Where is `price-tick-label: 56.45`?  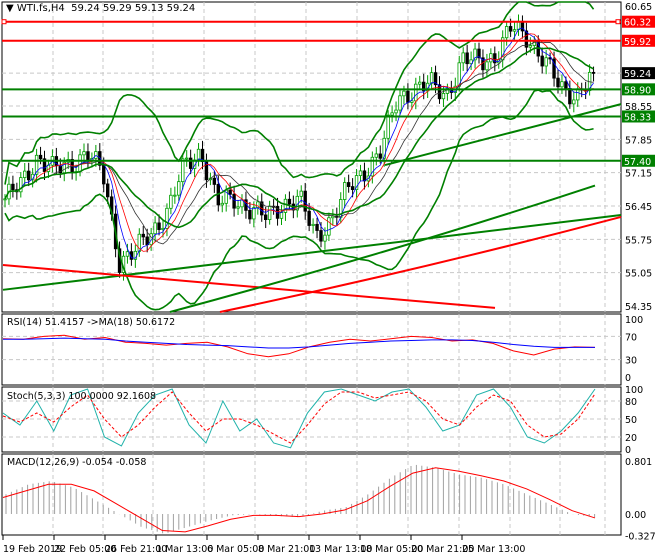
price-tick-label: 56.45 is located at coordinates (638, 207).